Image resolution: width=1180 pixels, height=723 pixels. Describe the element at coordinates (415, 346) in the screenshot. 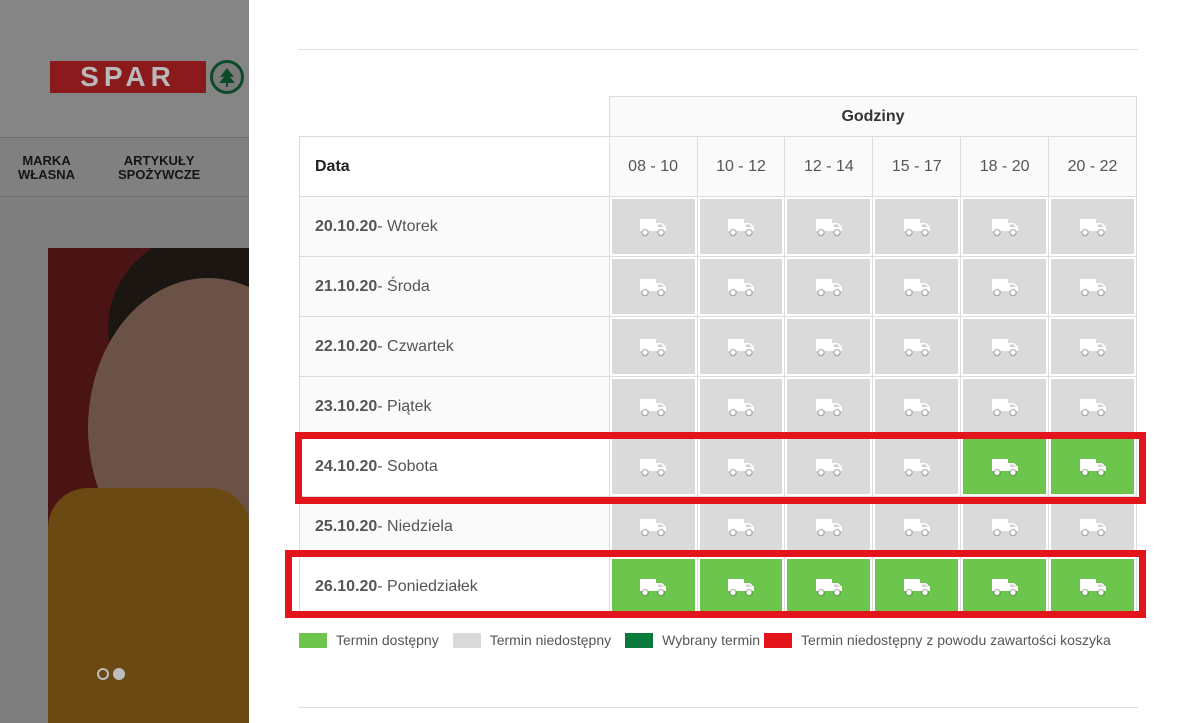

I see `day-name: - Czwartek` at that location.